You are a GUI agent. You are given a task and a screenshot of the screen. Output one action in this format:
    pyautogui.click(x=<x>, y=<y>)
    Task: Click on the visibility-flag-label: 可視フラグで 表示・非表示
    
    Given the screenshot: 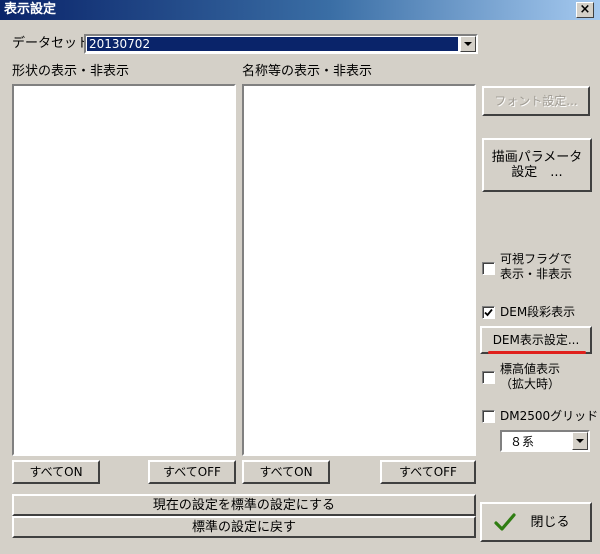 What is the action you would take?
    pyautogui.click(x=536, y=267)
    